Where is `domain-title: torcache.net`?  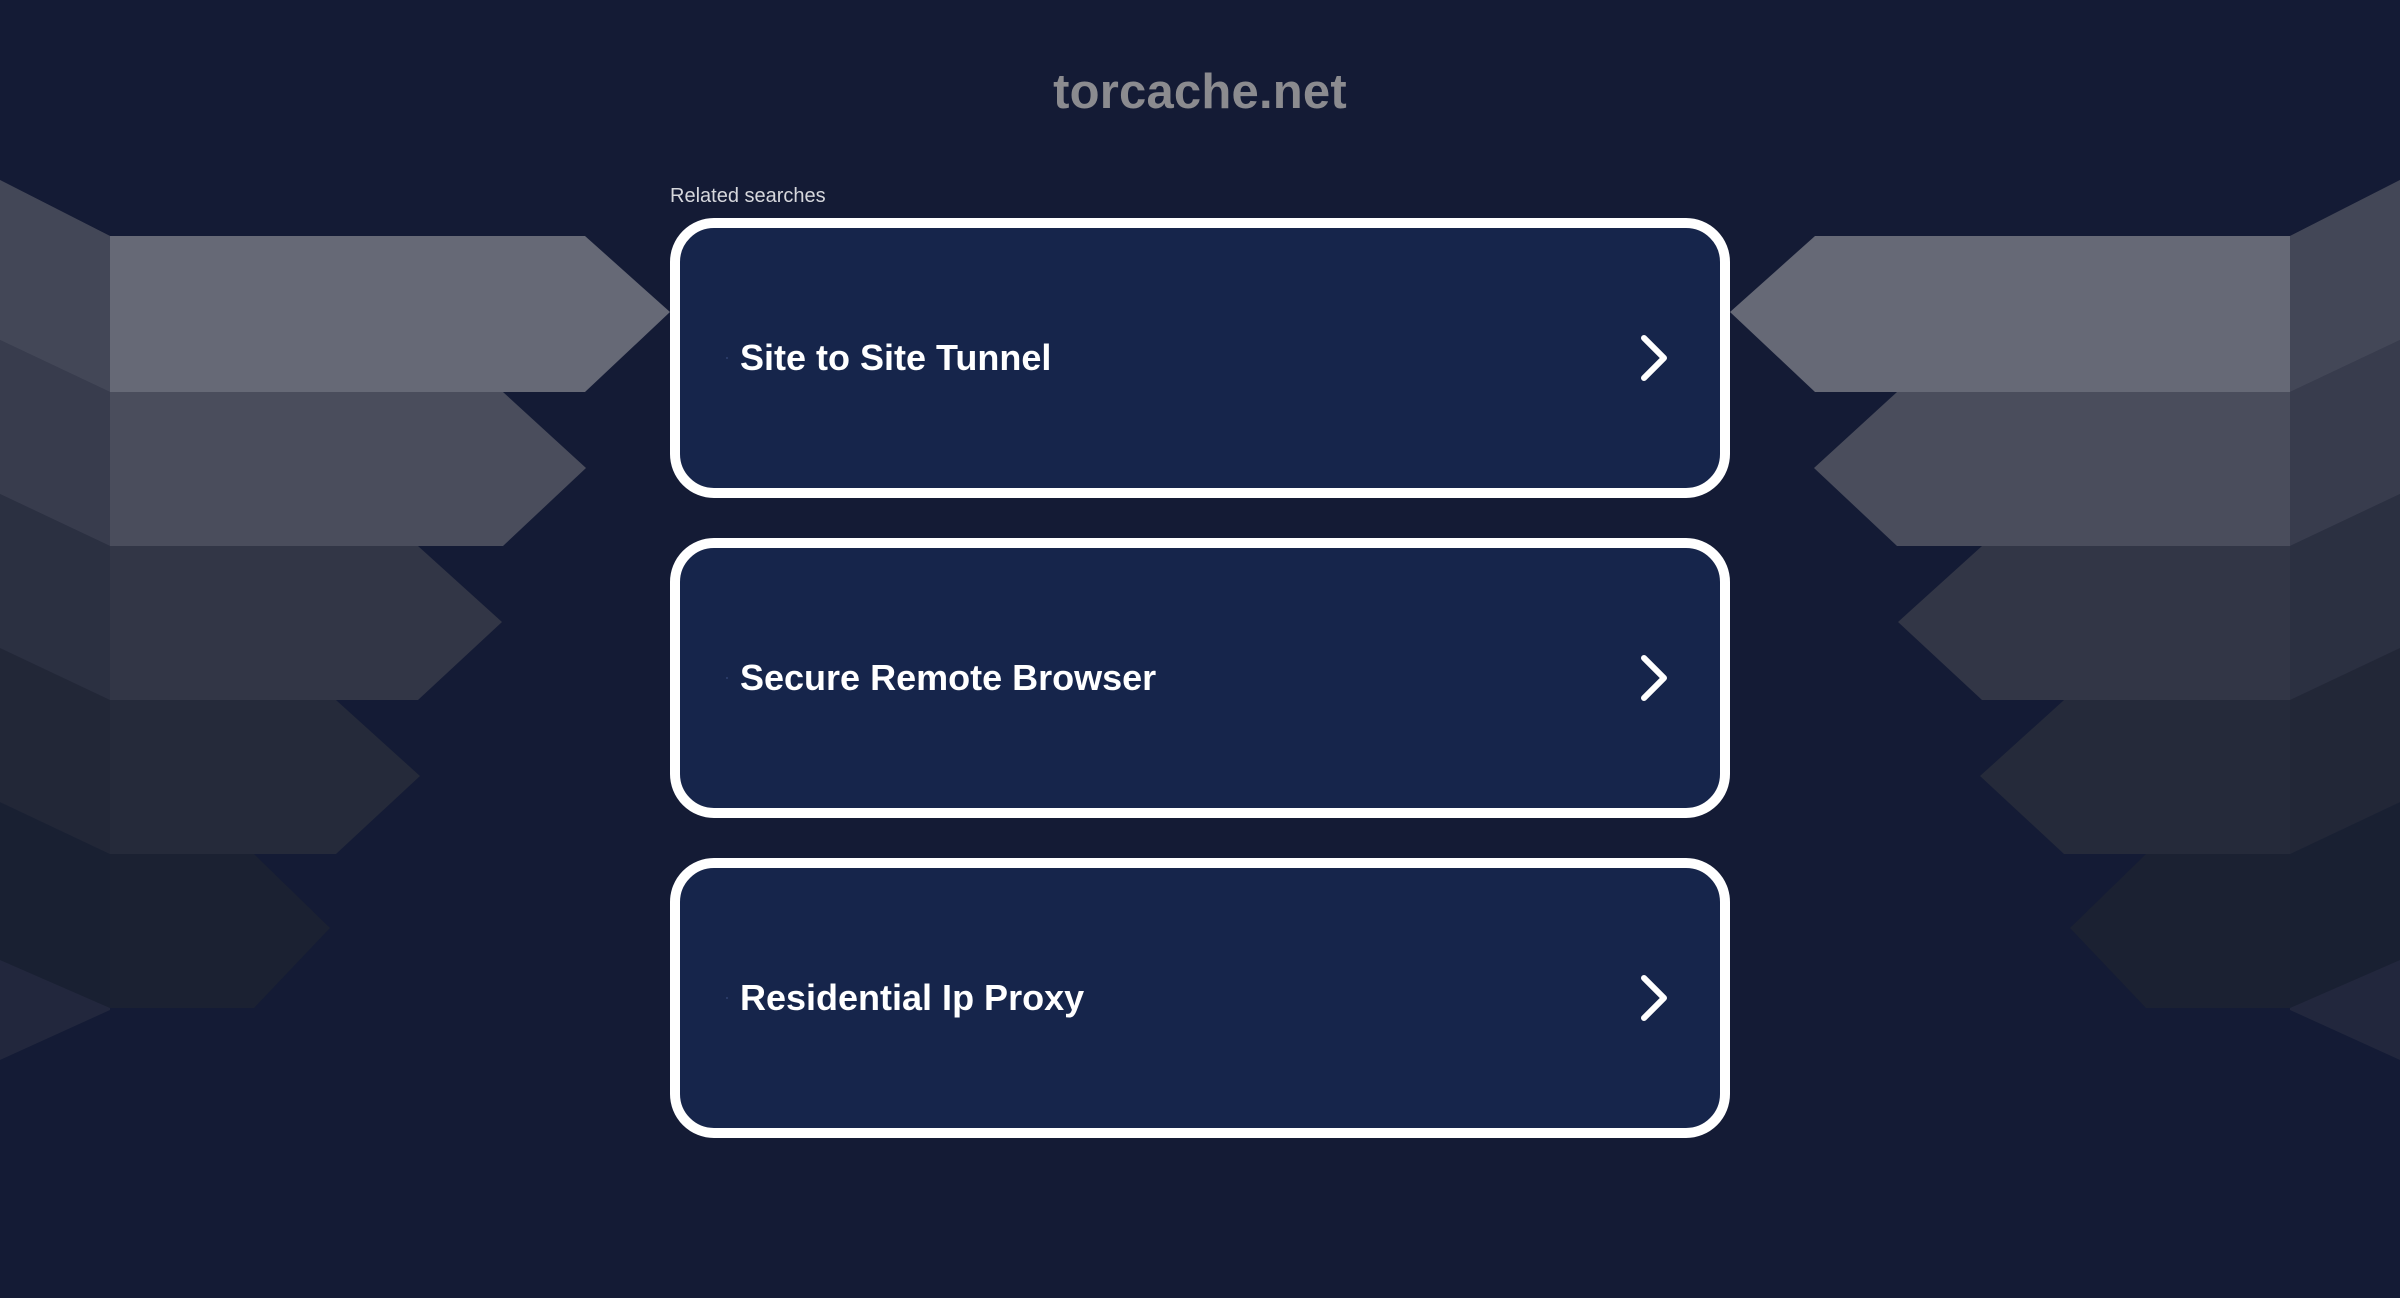 domain-title: torcache.net is located at coordinates (1200, 92).